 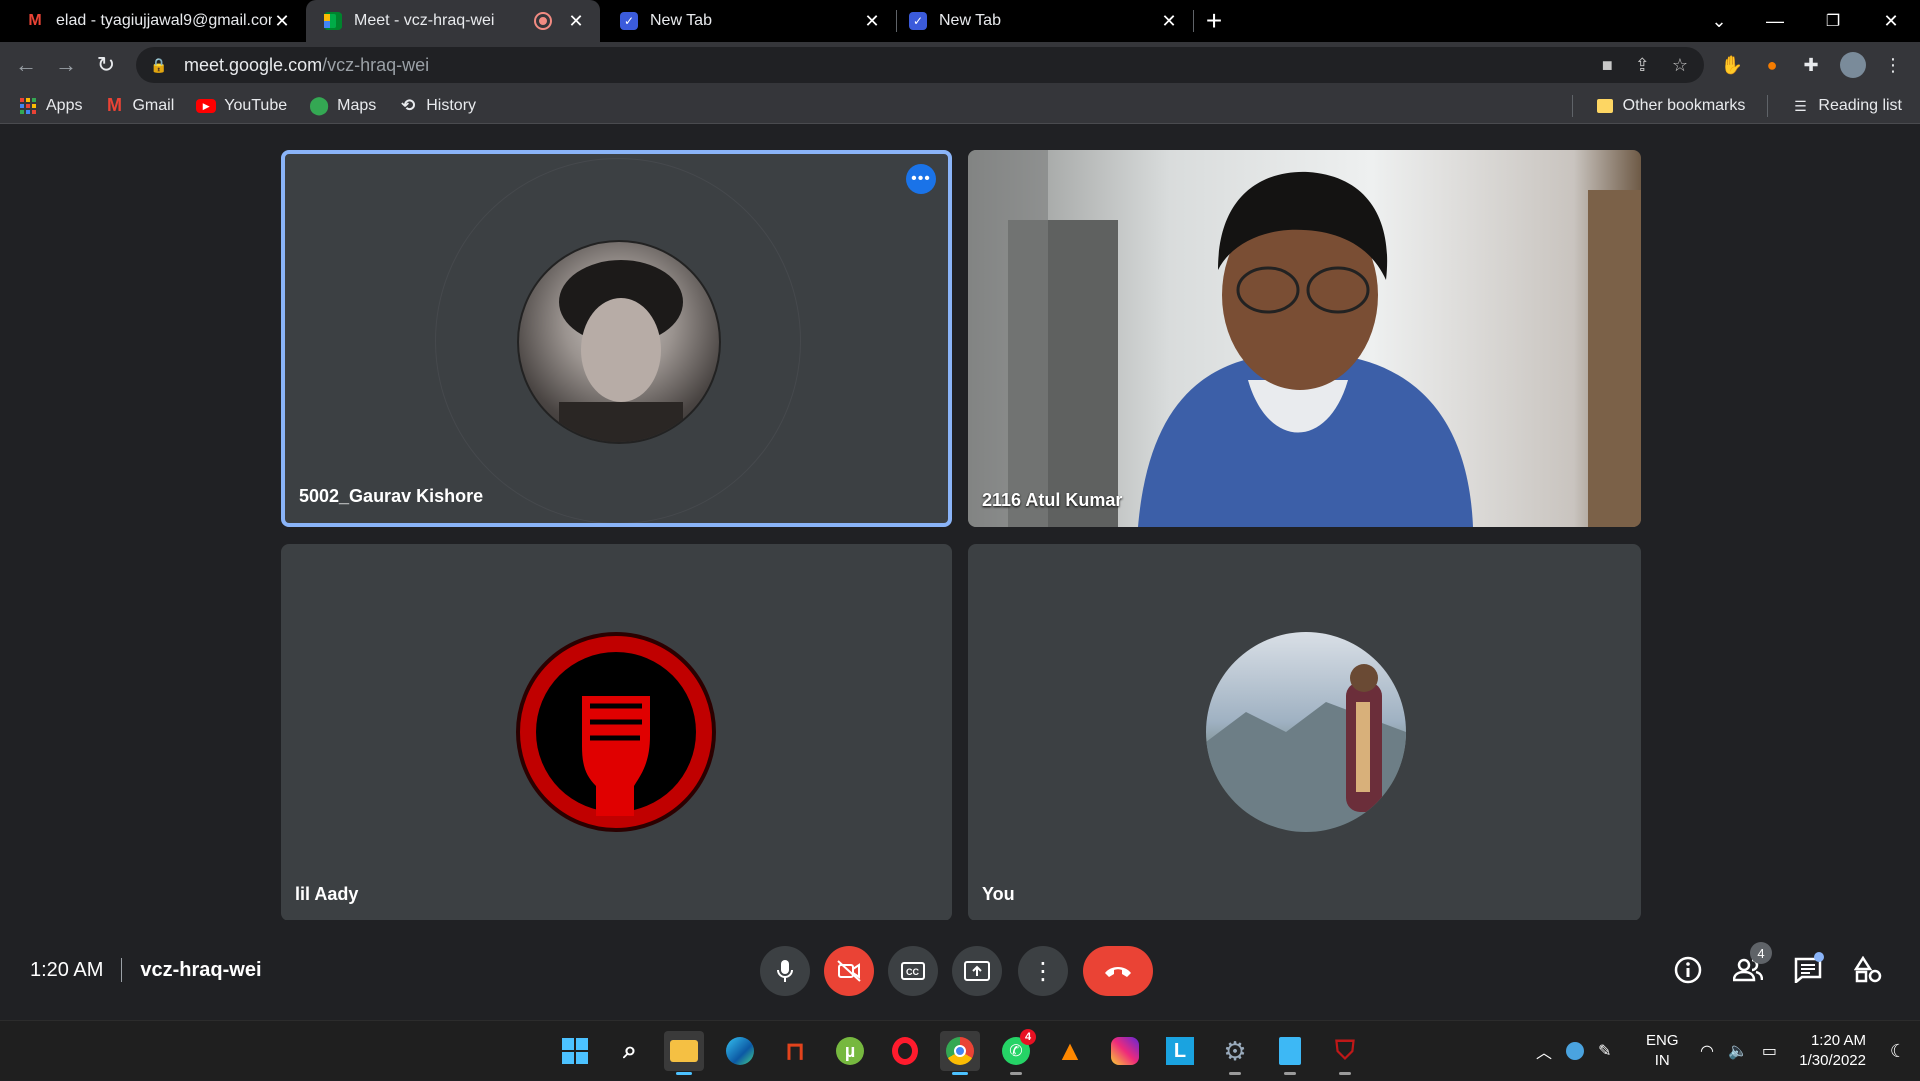 I want to click on language-code: ENG, so click(x=1662, y=1040).